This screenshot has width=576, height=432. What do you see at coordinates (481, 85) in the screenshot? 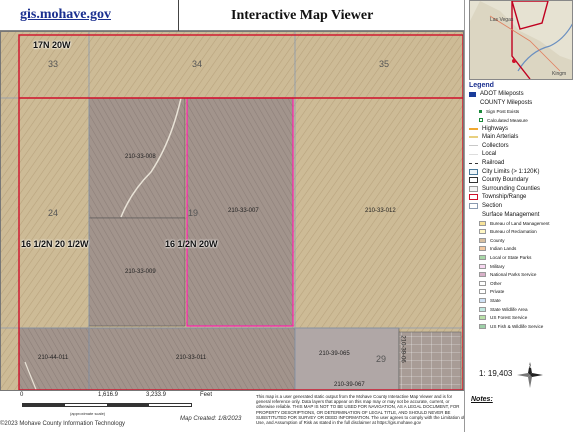
I see `legend-title: Legend` at bounding box center [481, 85].